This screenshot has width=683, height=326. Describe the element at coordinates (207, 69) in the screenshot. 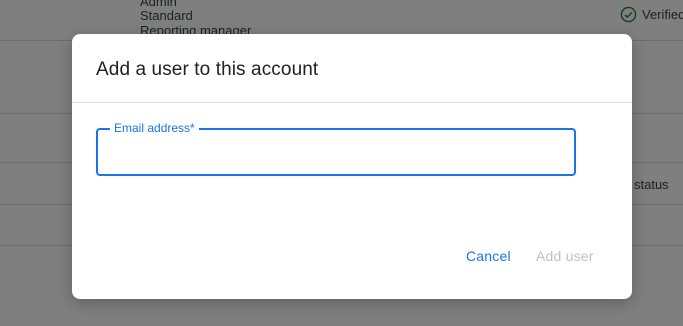

I see `dialog-title: Add a user to this account` at that location.